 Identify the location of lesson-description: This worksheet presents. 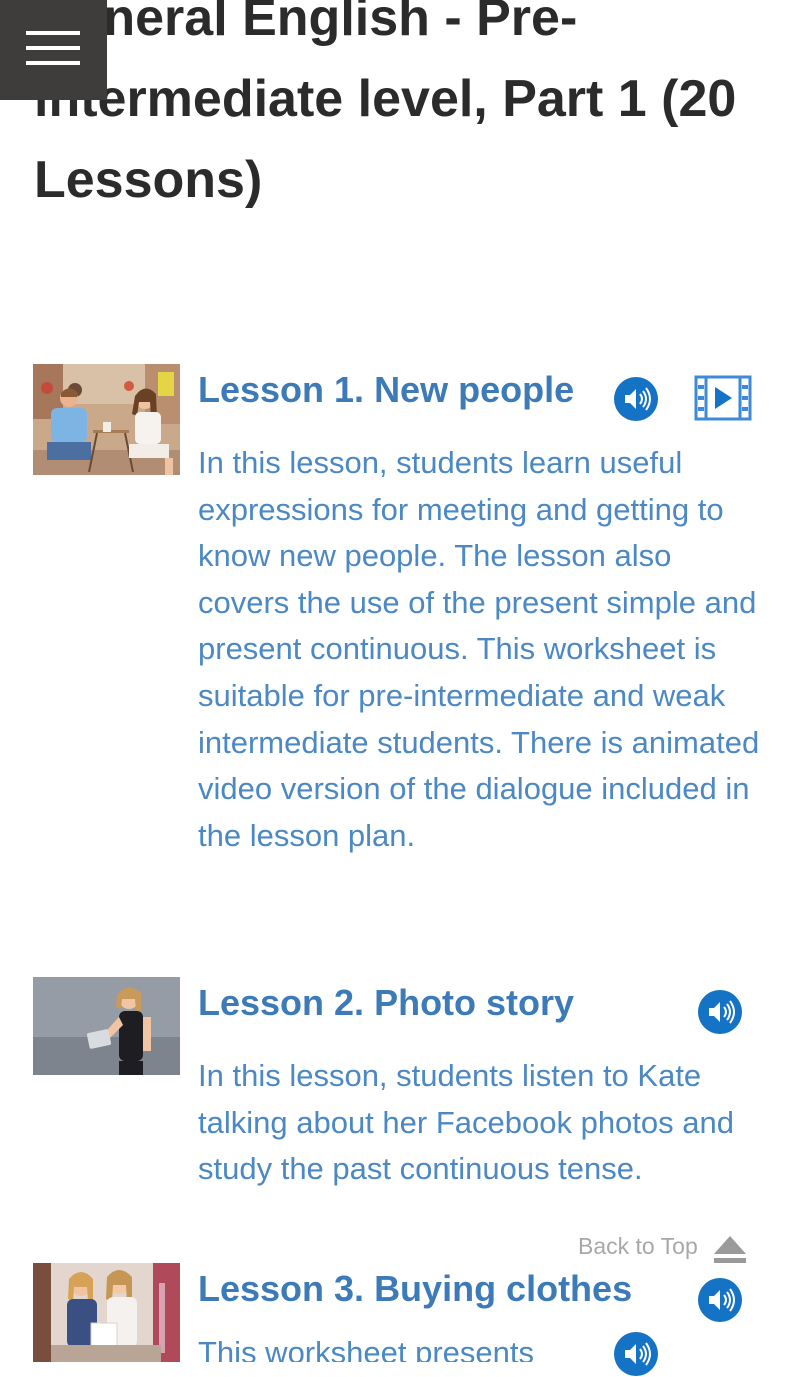
(366, 1348).